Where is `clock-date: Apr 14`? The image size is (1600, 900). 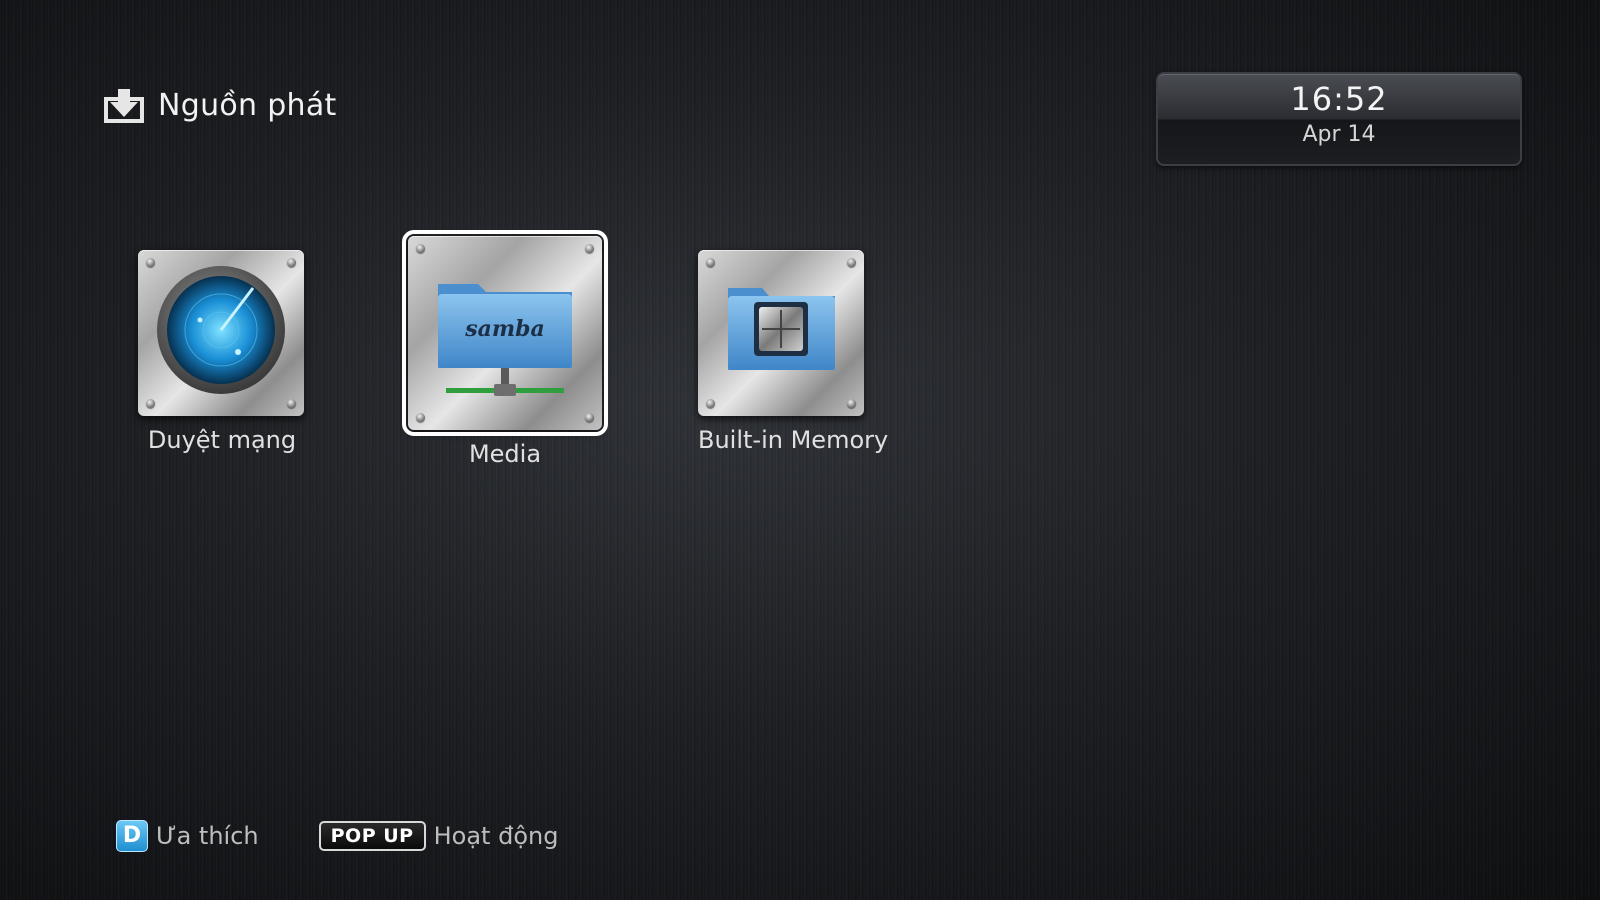
clock-date: Apr 14 is located at coordinates (1339, 134).